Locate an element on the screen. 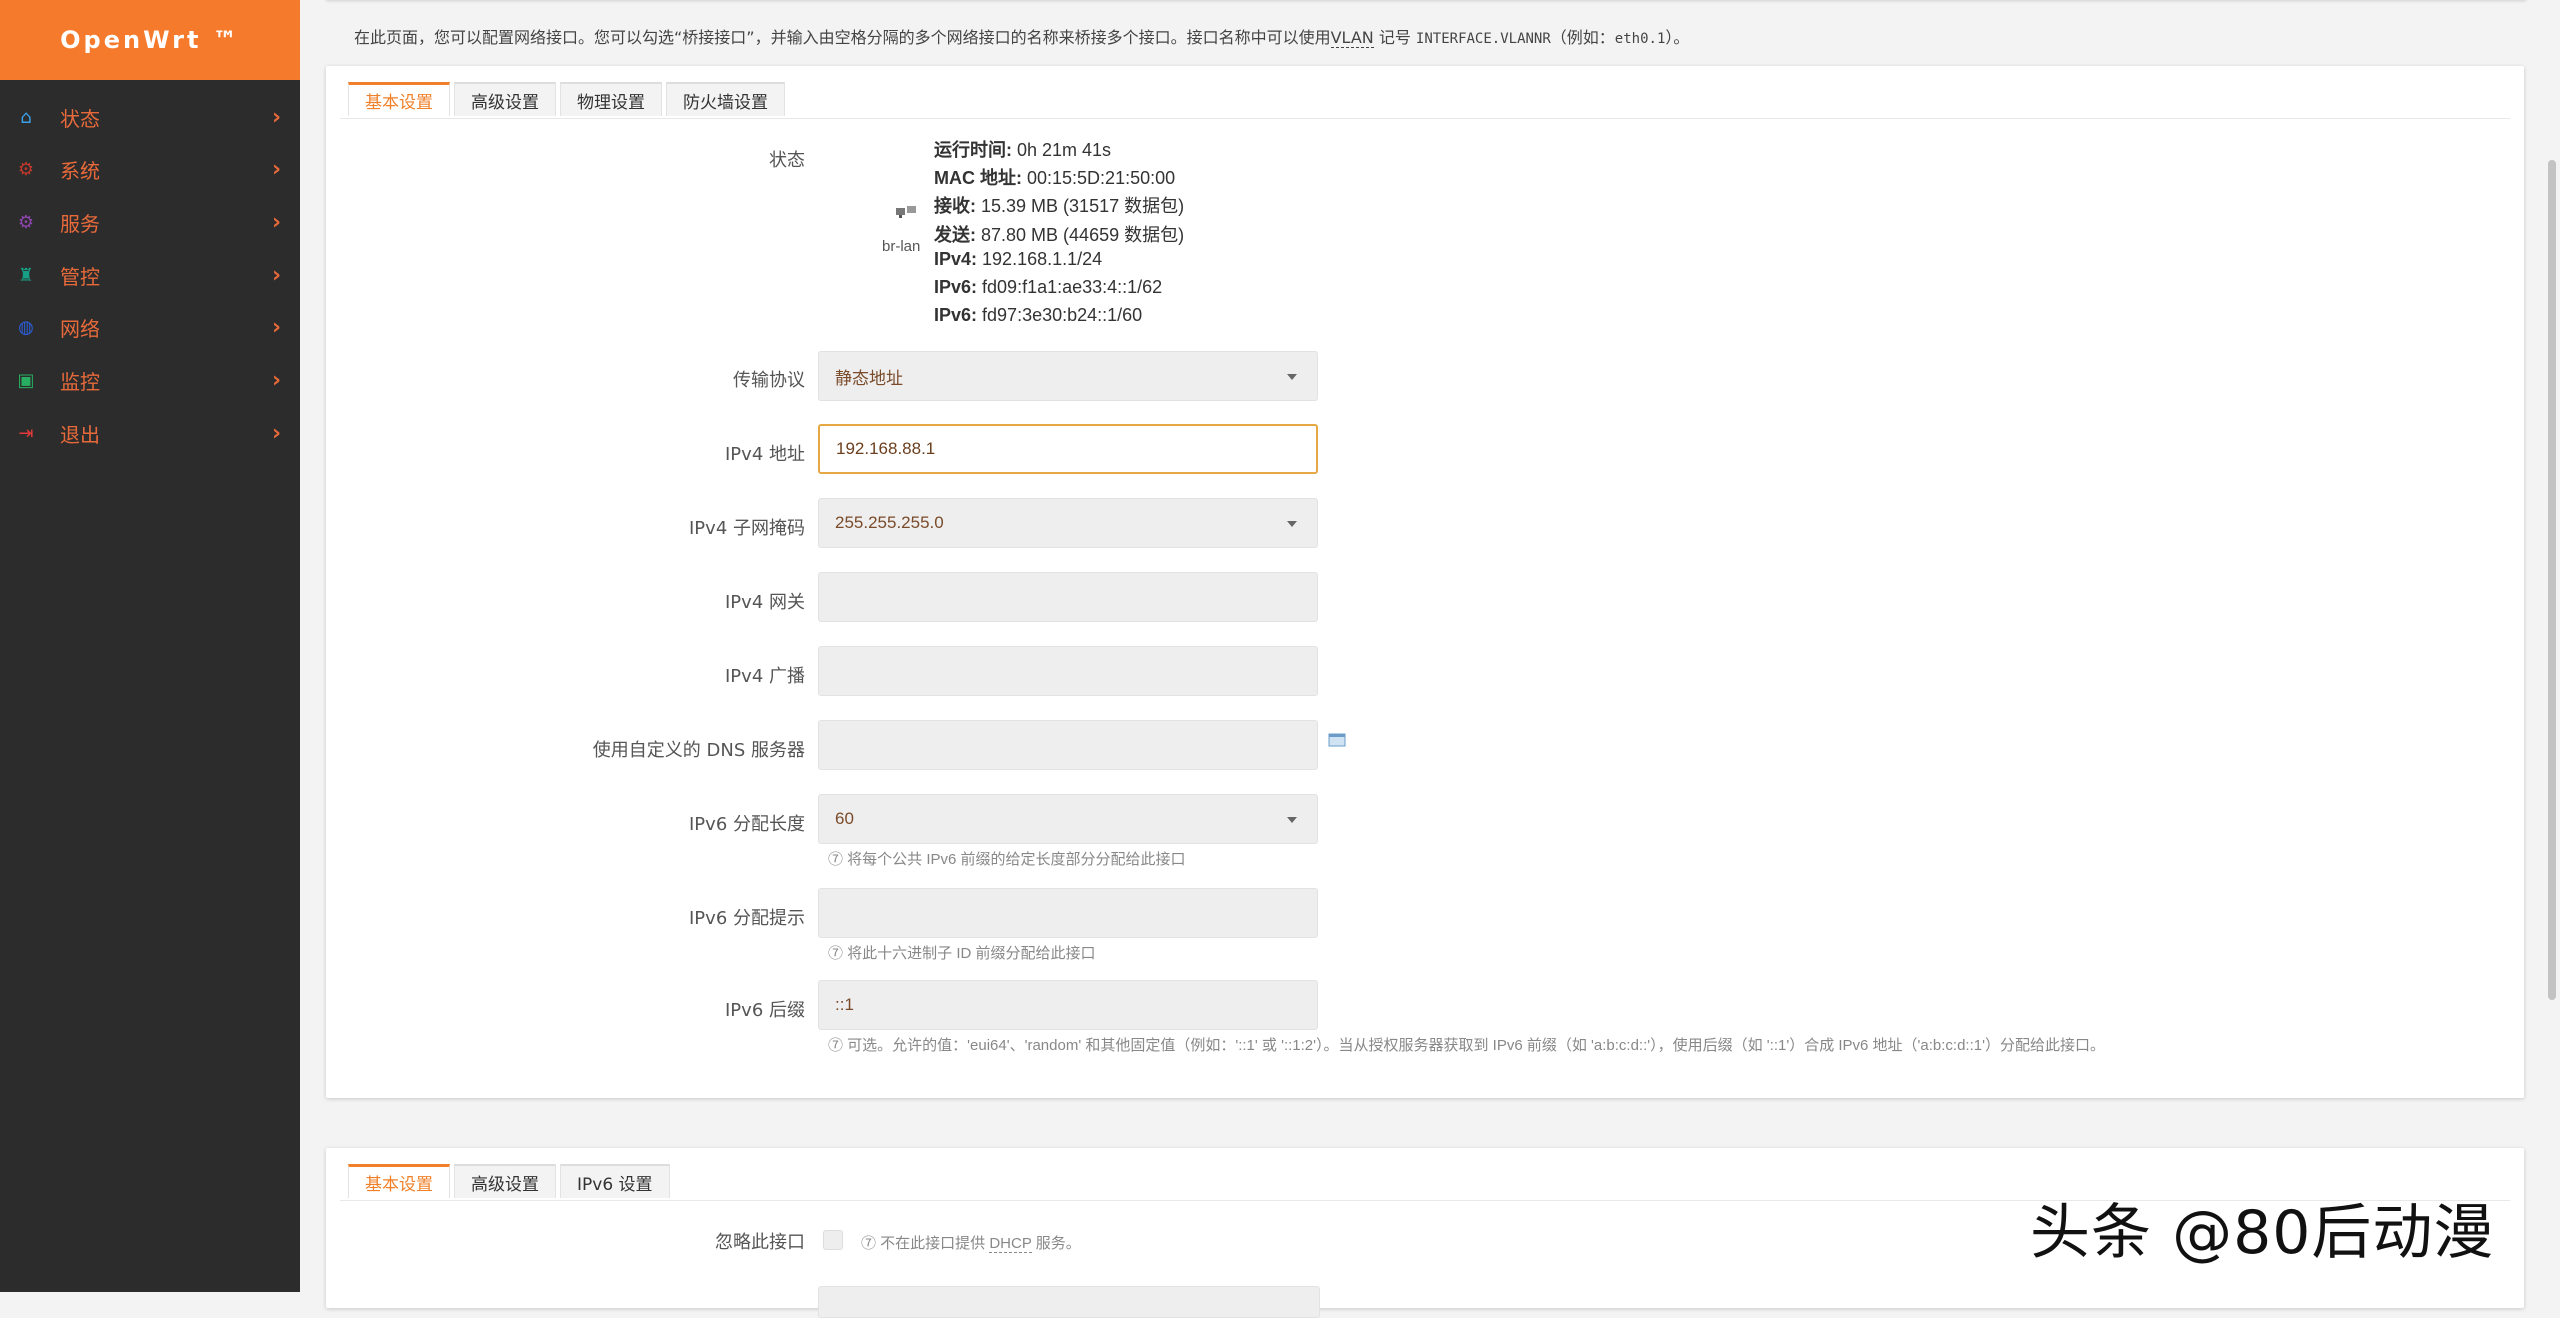 The height and width of the screenshot is (1318, 2560). next-field-input is located at coordinates (1069, 1302).